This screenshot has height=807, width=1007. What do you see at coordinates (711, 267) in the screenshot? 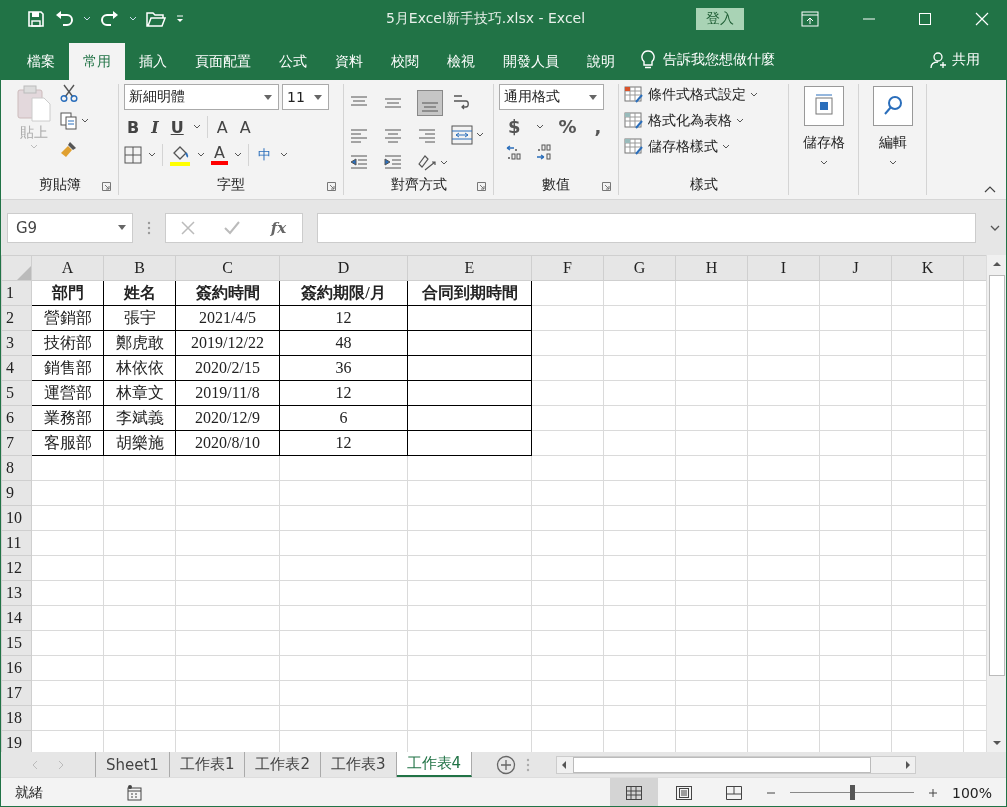
I see `column-header: H` at bounding box center [711, 267].